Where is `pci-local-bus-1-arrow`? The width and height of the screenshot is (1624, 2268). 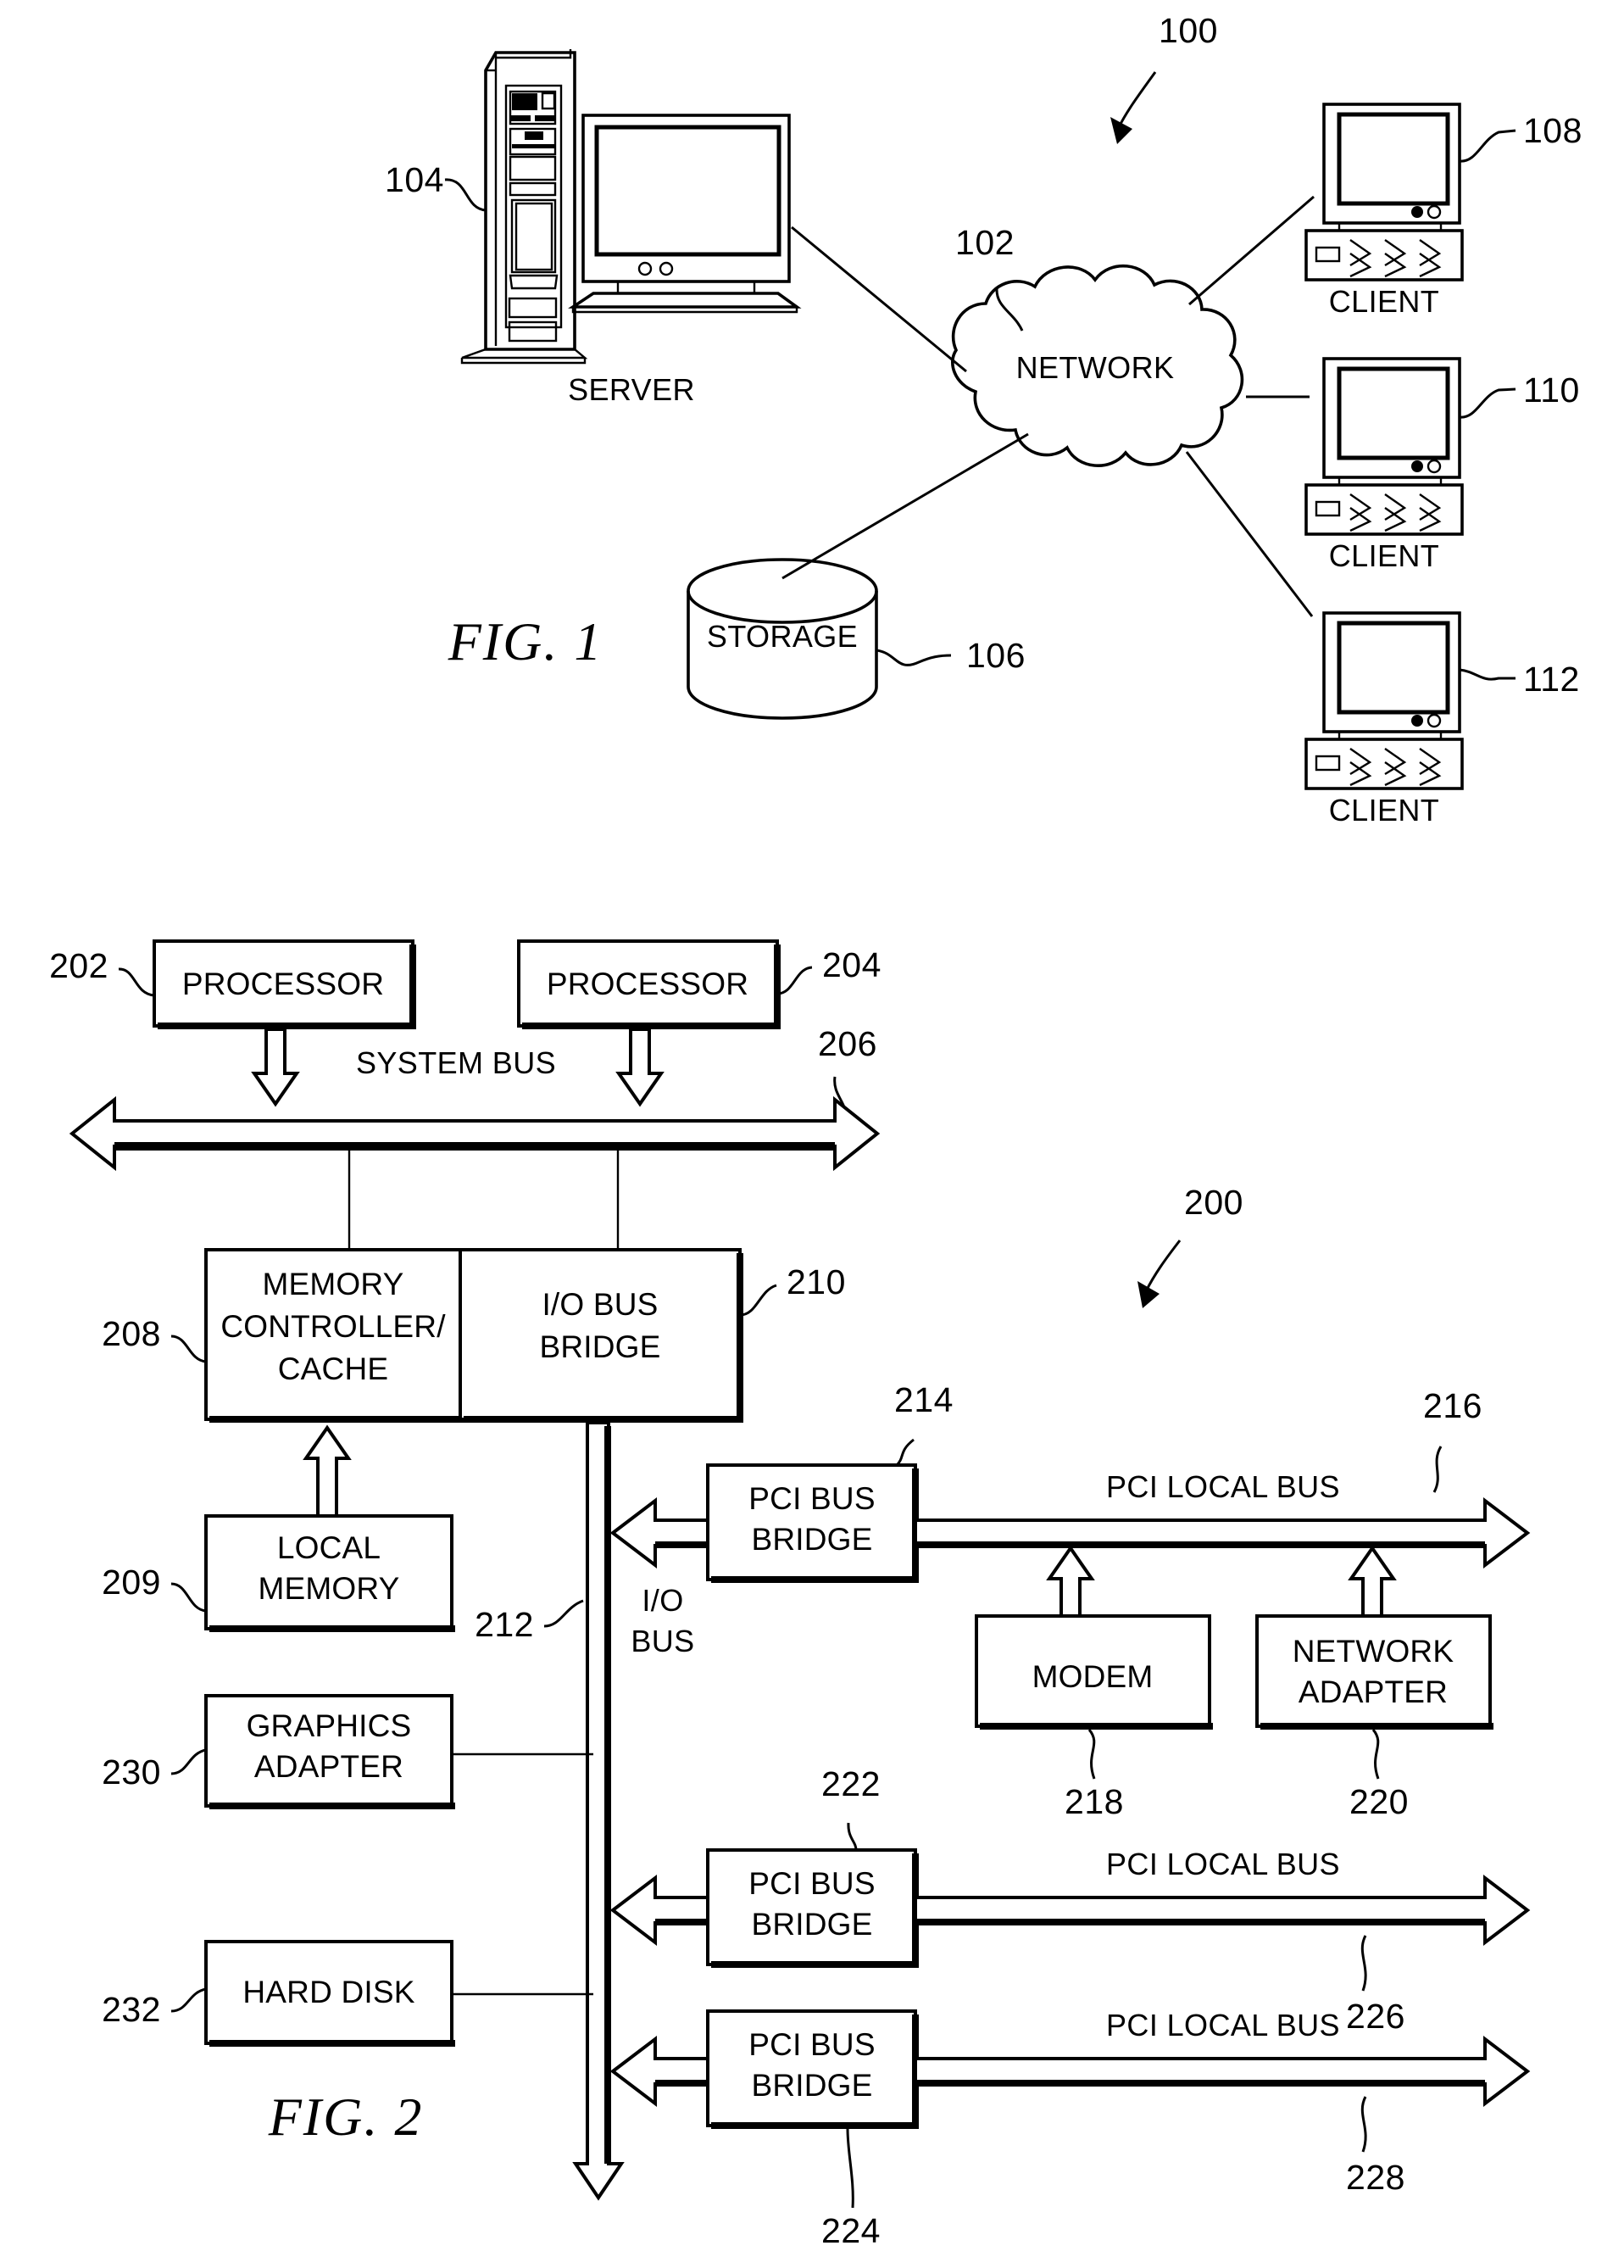
pci-local-bus-1-arrow is located at coordinates (1223, 1532).